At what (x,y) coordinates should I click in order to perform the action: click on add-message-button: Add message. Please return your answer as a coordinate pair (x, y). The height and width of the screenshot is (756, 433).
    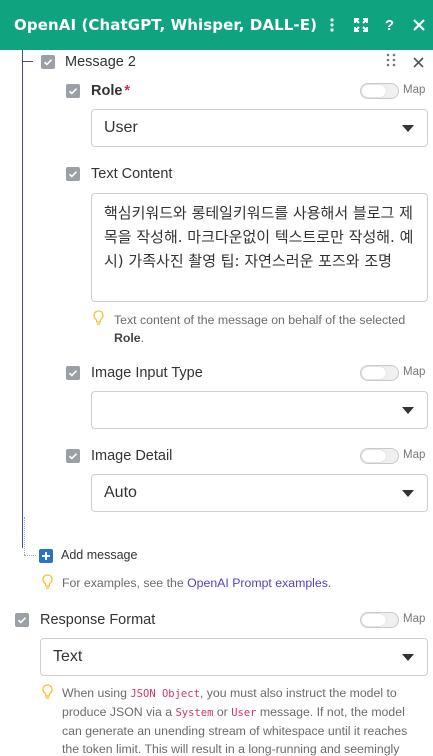
    Looking at the image, I should click on (99, 555).